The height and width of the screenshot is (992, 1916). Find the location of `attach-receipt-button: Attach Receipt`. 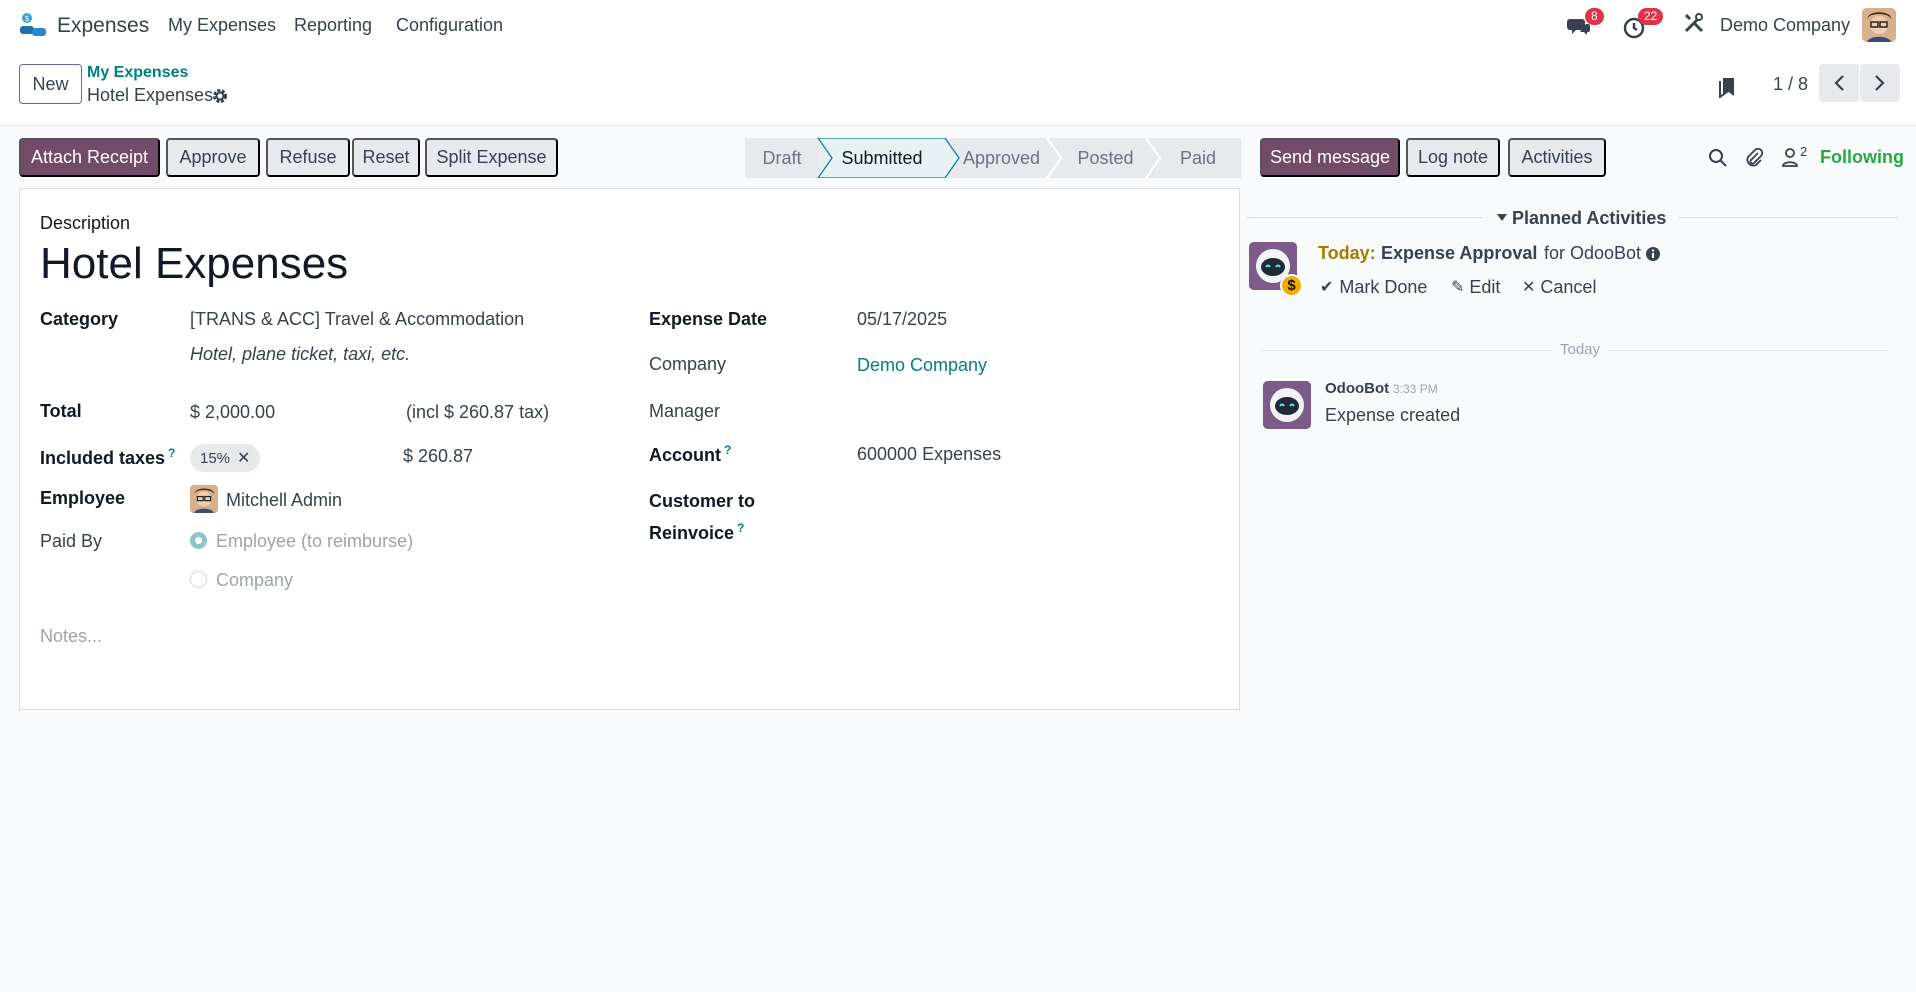

attach-receipt-button: Attach Receipt is located at coordinates (89, 157).